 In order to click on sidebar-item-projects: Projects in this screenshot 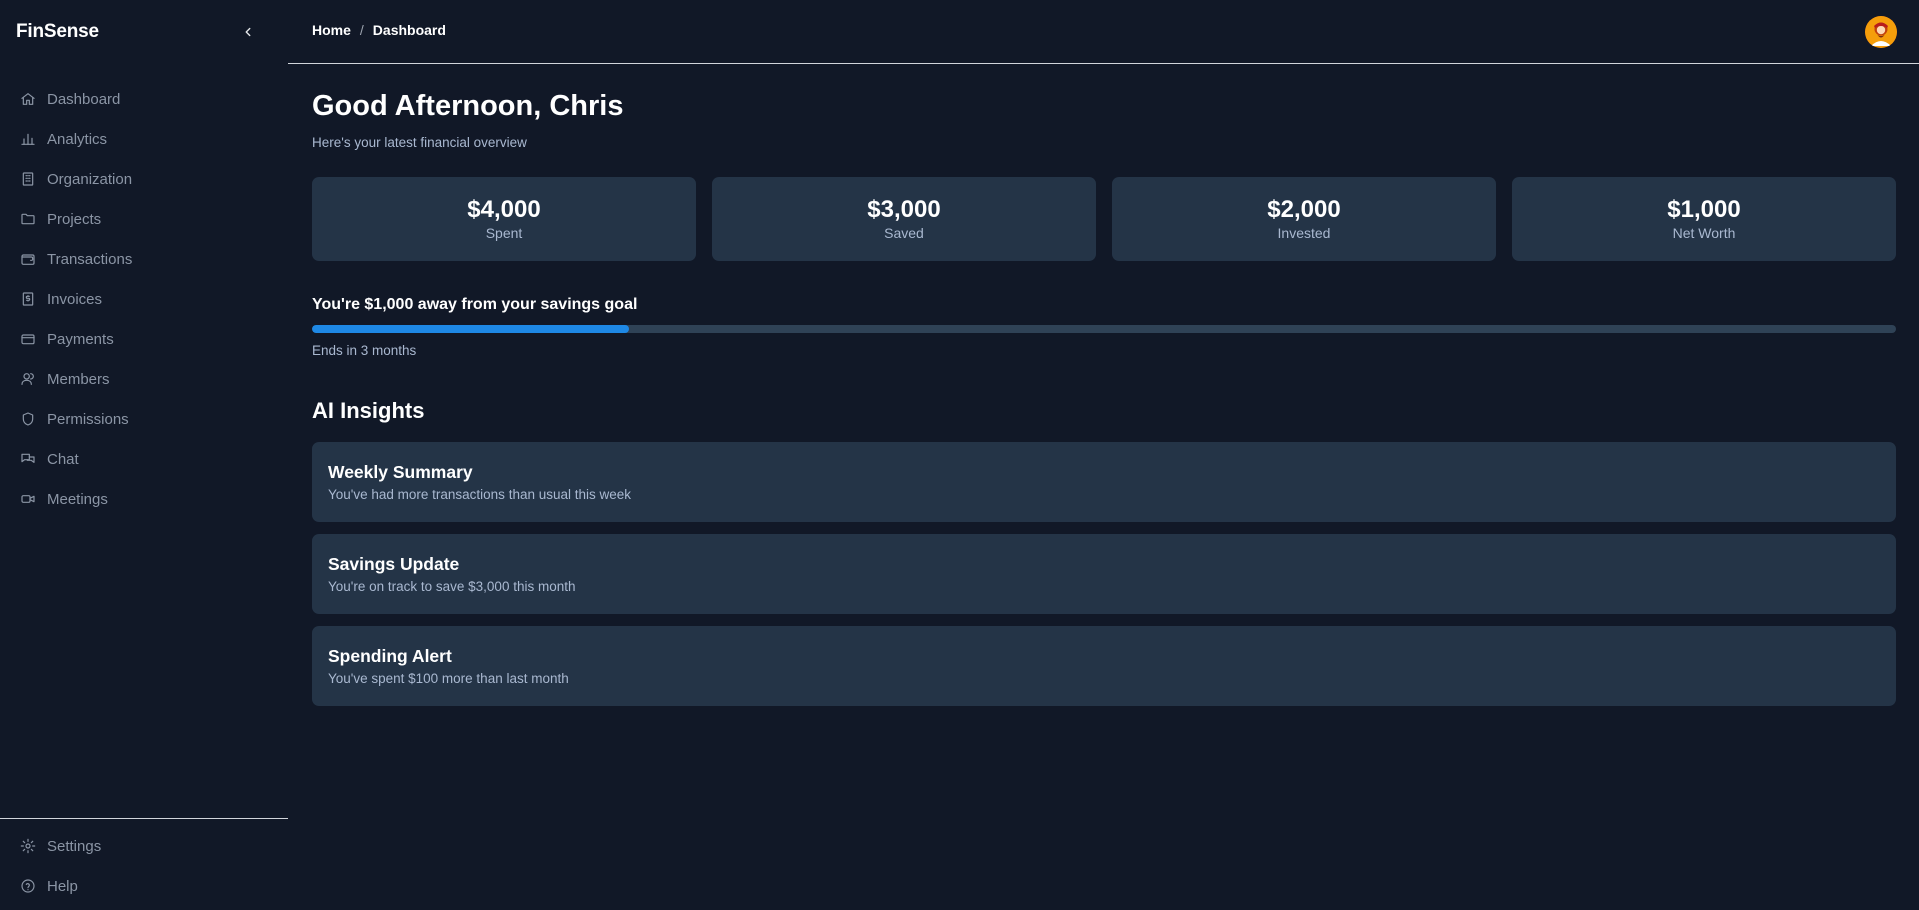, I will do `click(144, 219)`.